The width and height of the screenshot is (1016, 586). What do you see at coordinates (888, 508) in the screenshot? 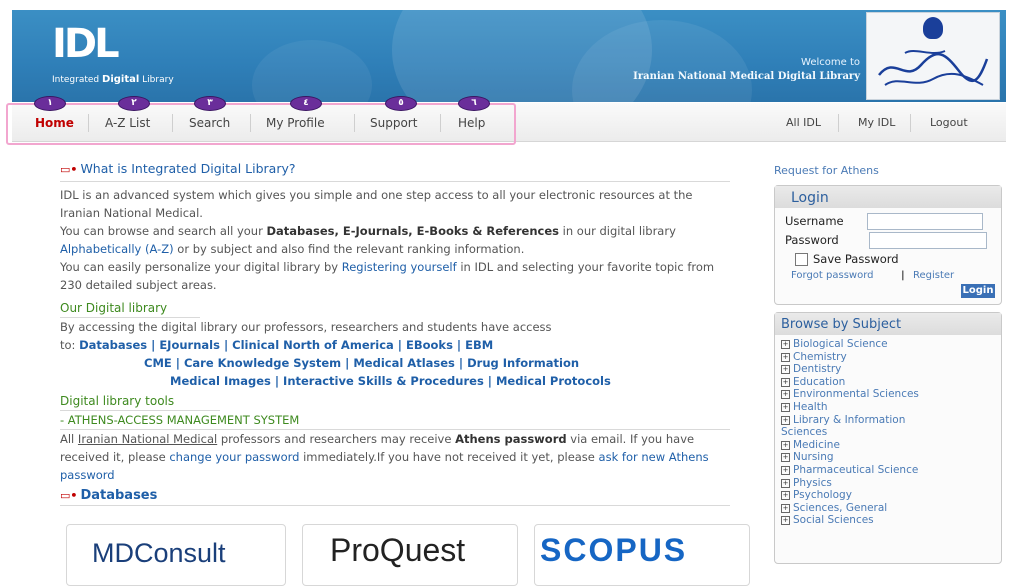
I see `subject-item-sciences-general: + Sciences, General` at bounding box center [888, 508].